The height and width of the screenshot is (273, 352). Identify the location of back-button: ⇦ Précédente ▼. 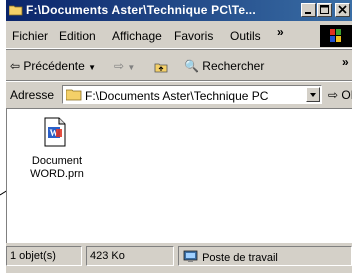
(53, 66).